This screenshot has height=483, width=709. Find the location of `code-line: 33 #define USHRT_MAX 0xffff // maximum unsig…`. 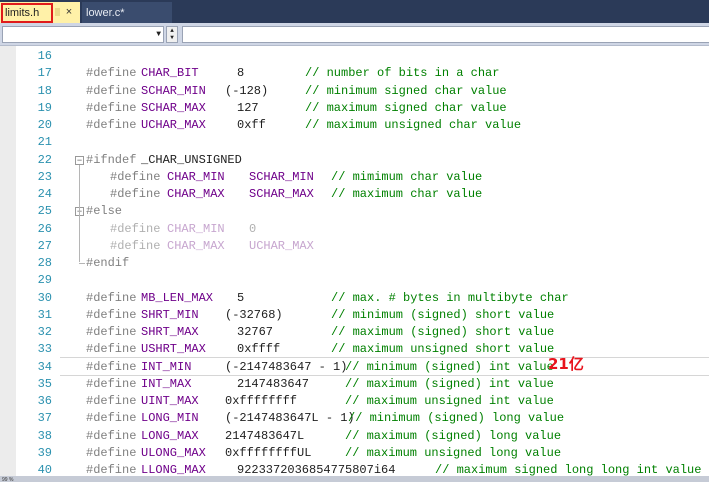

code-line: 33 #define USHRT_MAX 0xffff // maximum unsig… is located at coordinates (354, 349).